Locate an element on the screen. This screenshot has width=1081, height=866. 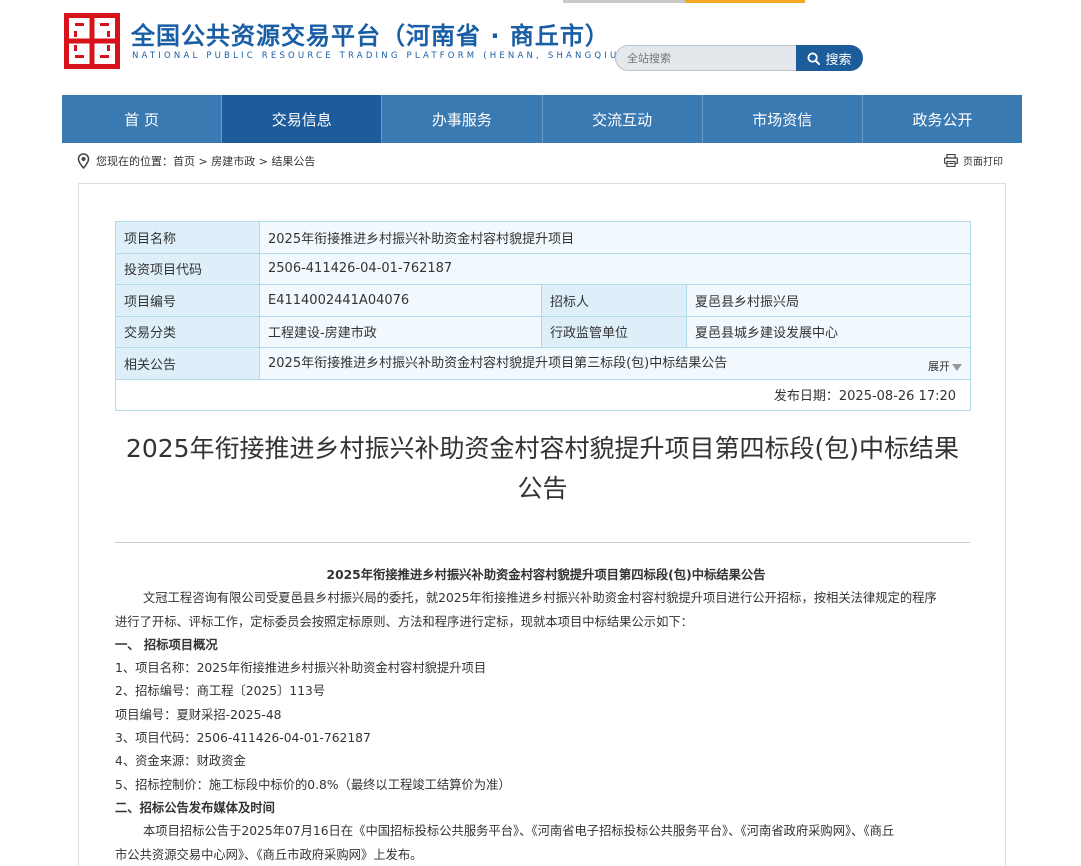
breadcrumb-home: 首页 is located at coordinates (184, 161).